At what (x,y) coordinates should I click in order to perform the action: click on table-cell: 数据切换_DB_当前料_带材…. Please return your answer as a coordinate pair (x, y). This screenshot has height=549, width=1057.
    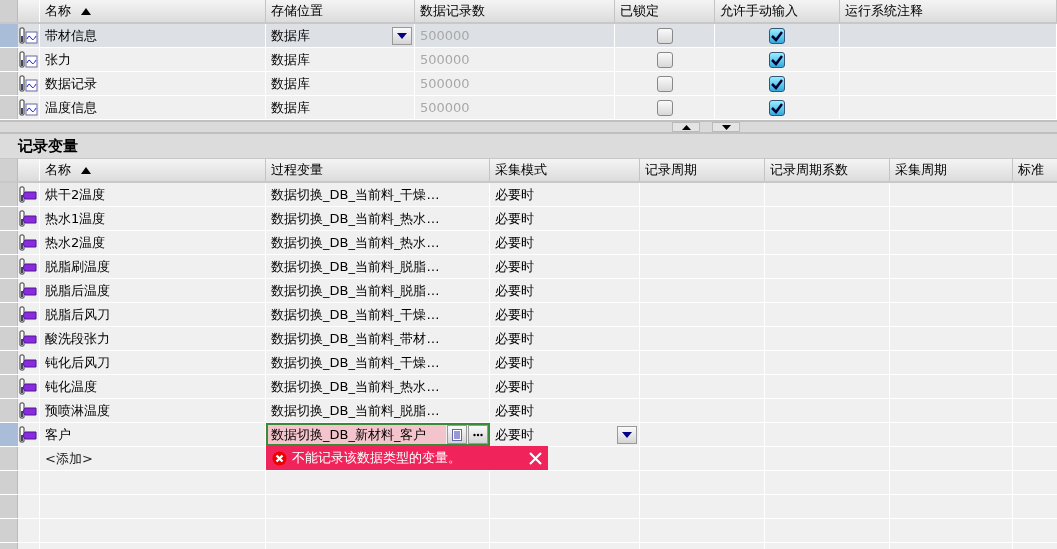
    Looking at the image, I should click on (378, 338).